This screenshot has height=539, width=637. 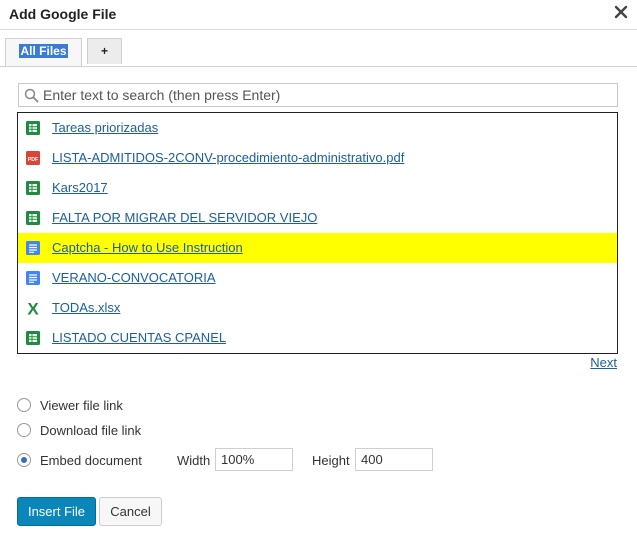 I want to click on viewer-link-label: Viewer file link, so click(x=81, y=405).